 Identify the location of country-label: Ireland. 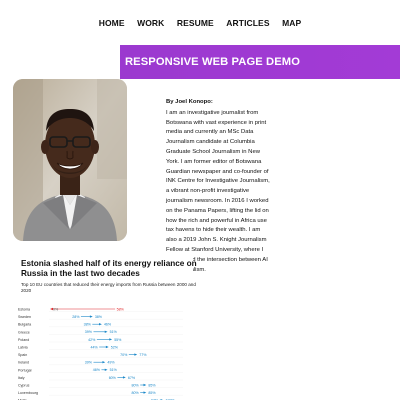
(23, 363).